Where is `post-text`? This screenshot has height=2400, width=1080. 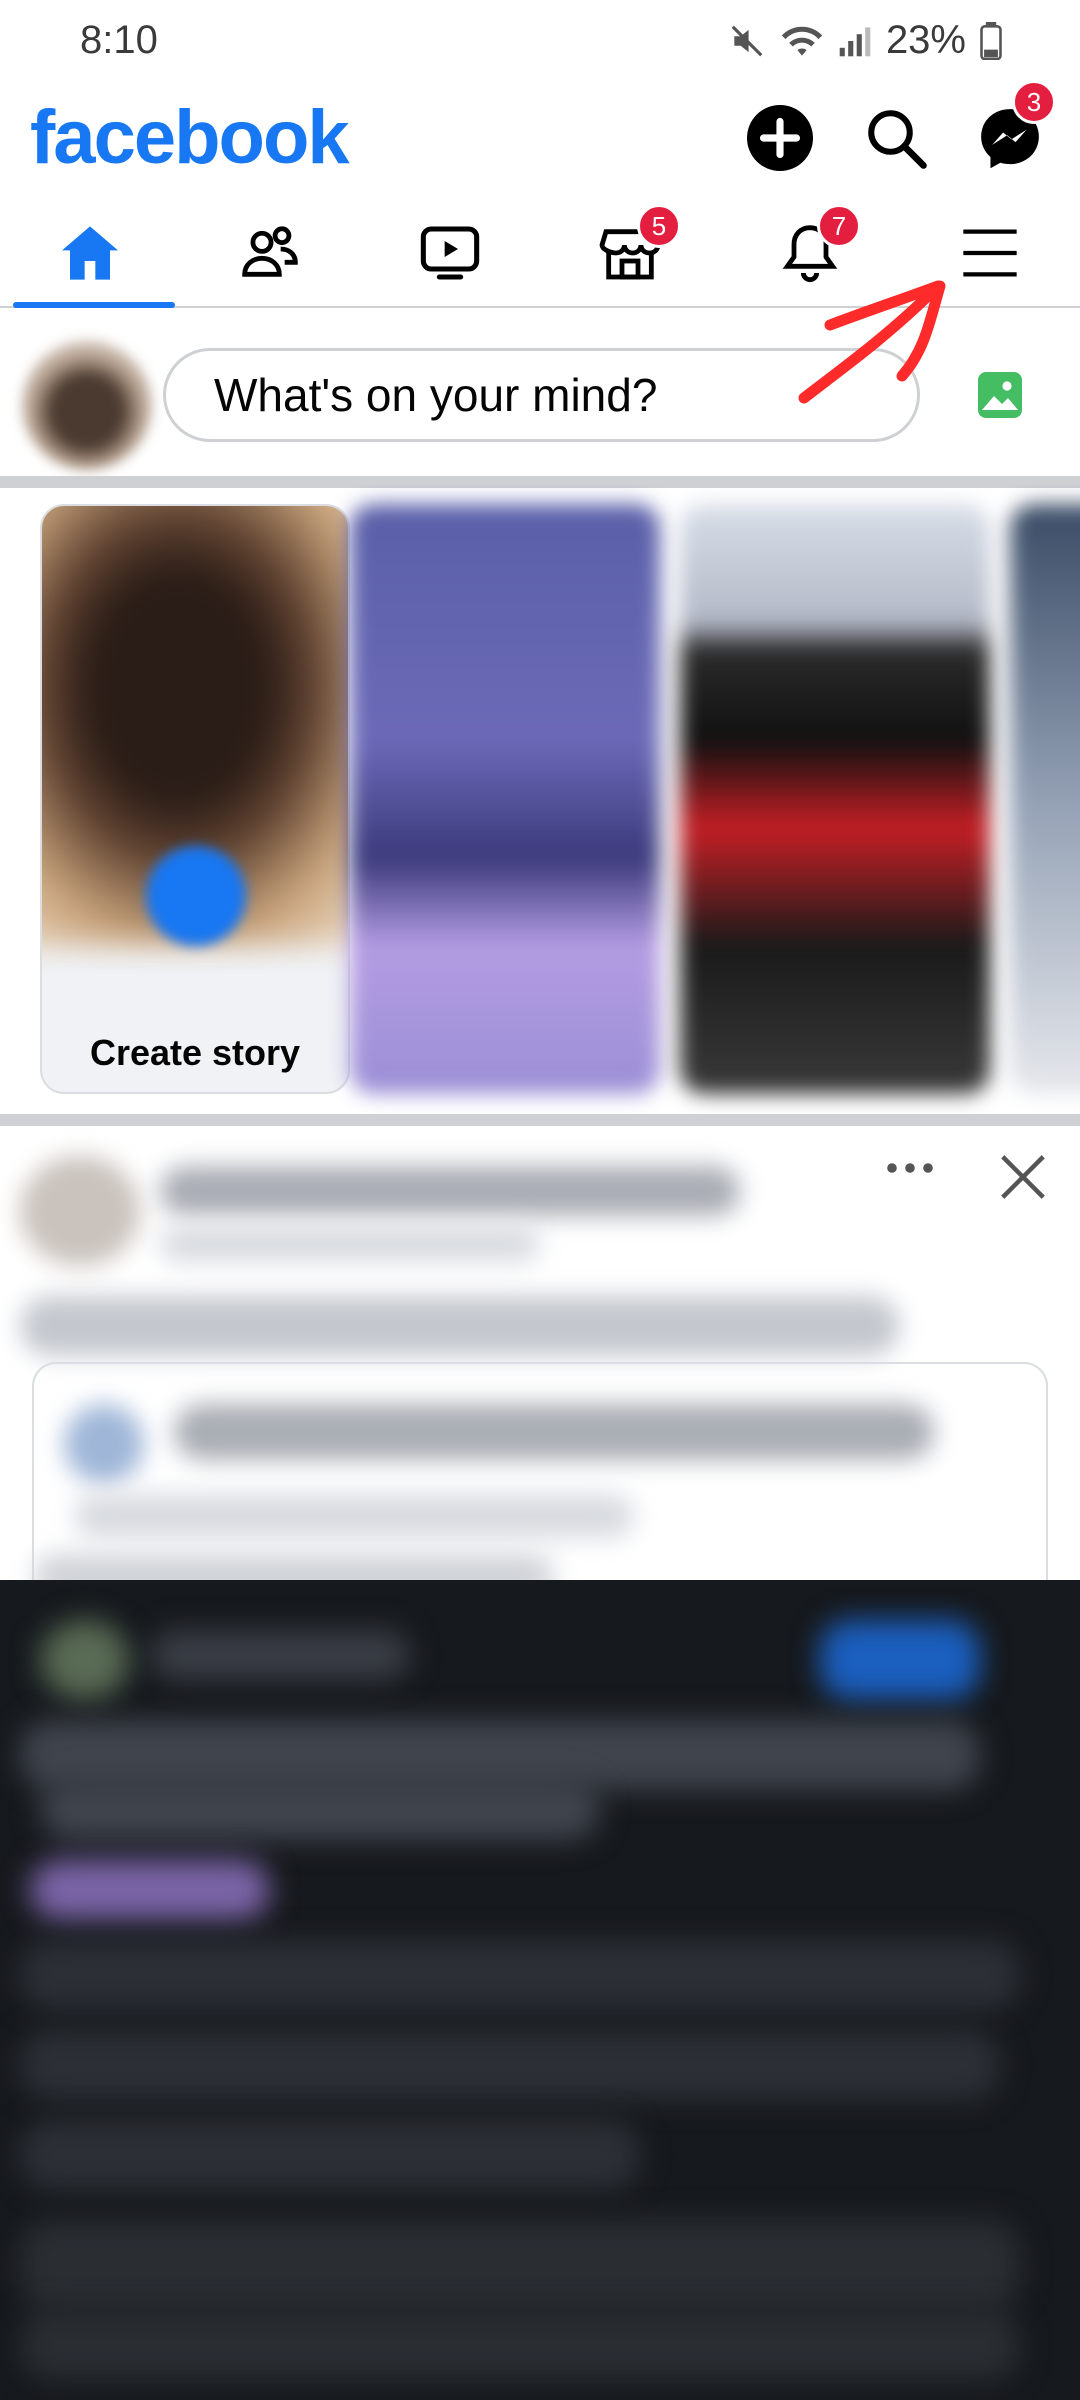
post-text is located at coordinates (460, 1326).